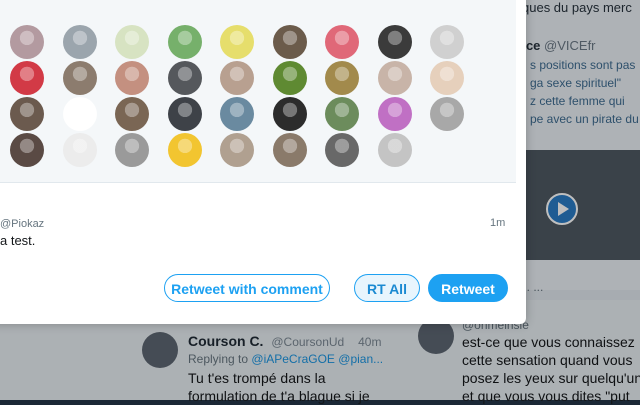 Image resolution: width=640 pixels, height=405 pixels. What do you see at coordinates (247, 288) in the screenshot?
I see `retweet-with-comment-button: Retweet with comment` at bounding box center [247, 288].